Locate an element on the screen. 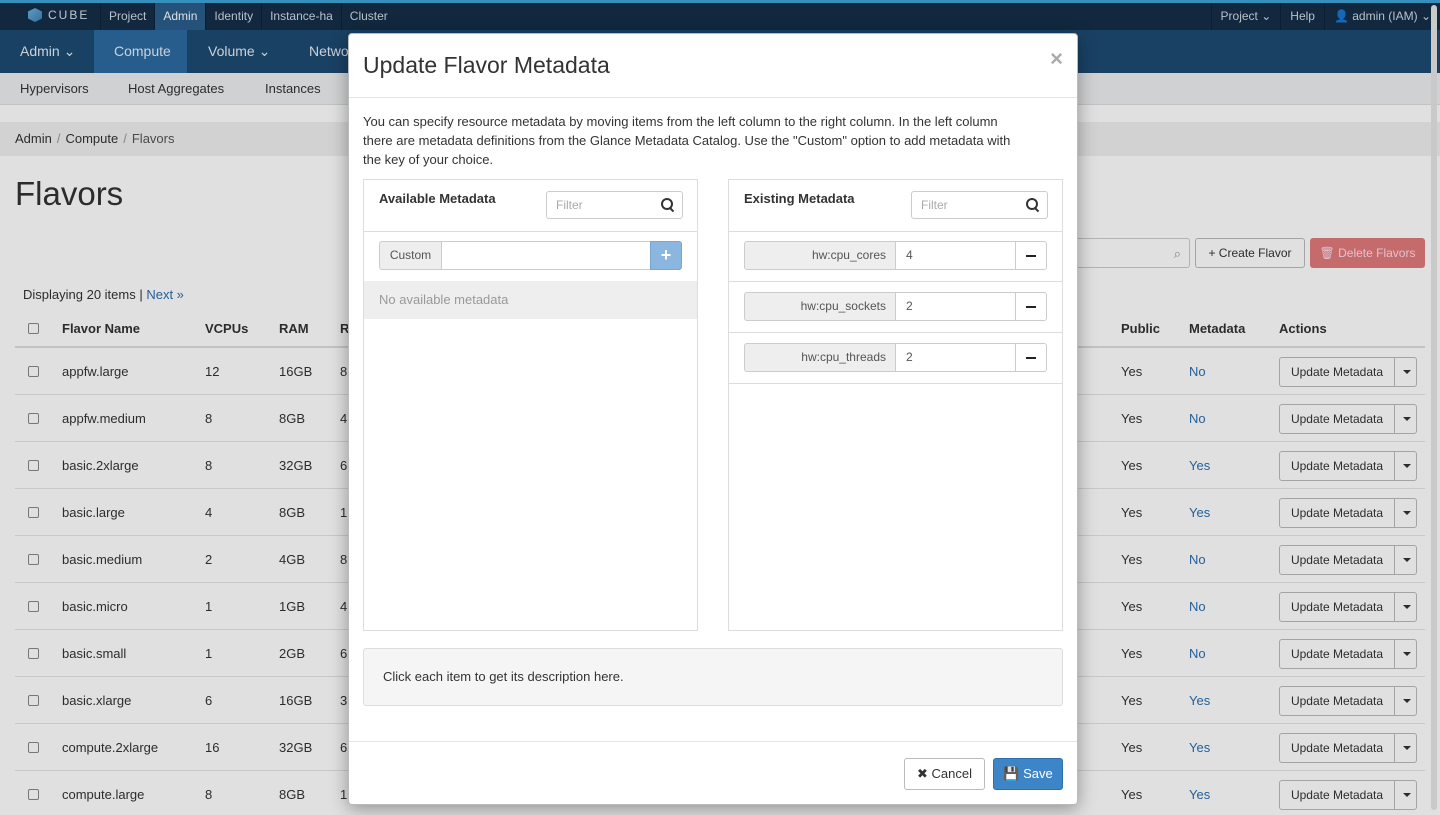  existing-metadata-item: hw:cpu_cores 4 is located at coordinates (895, 256).